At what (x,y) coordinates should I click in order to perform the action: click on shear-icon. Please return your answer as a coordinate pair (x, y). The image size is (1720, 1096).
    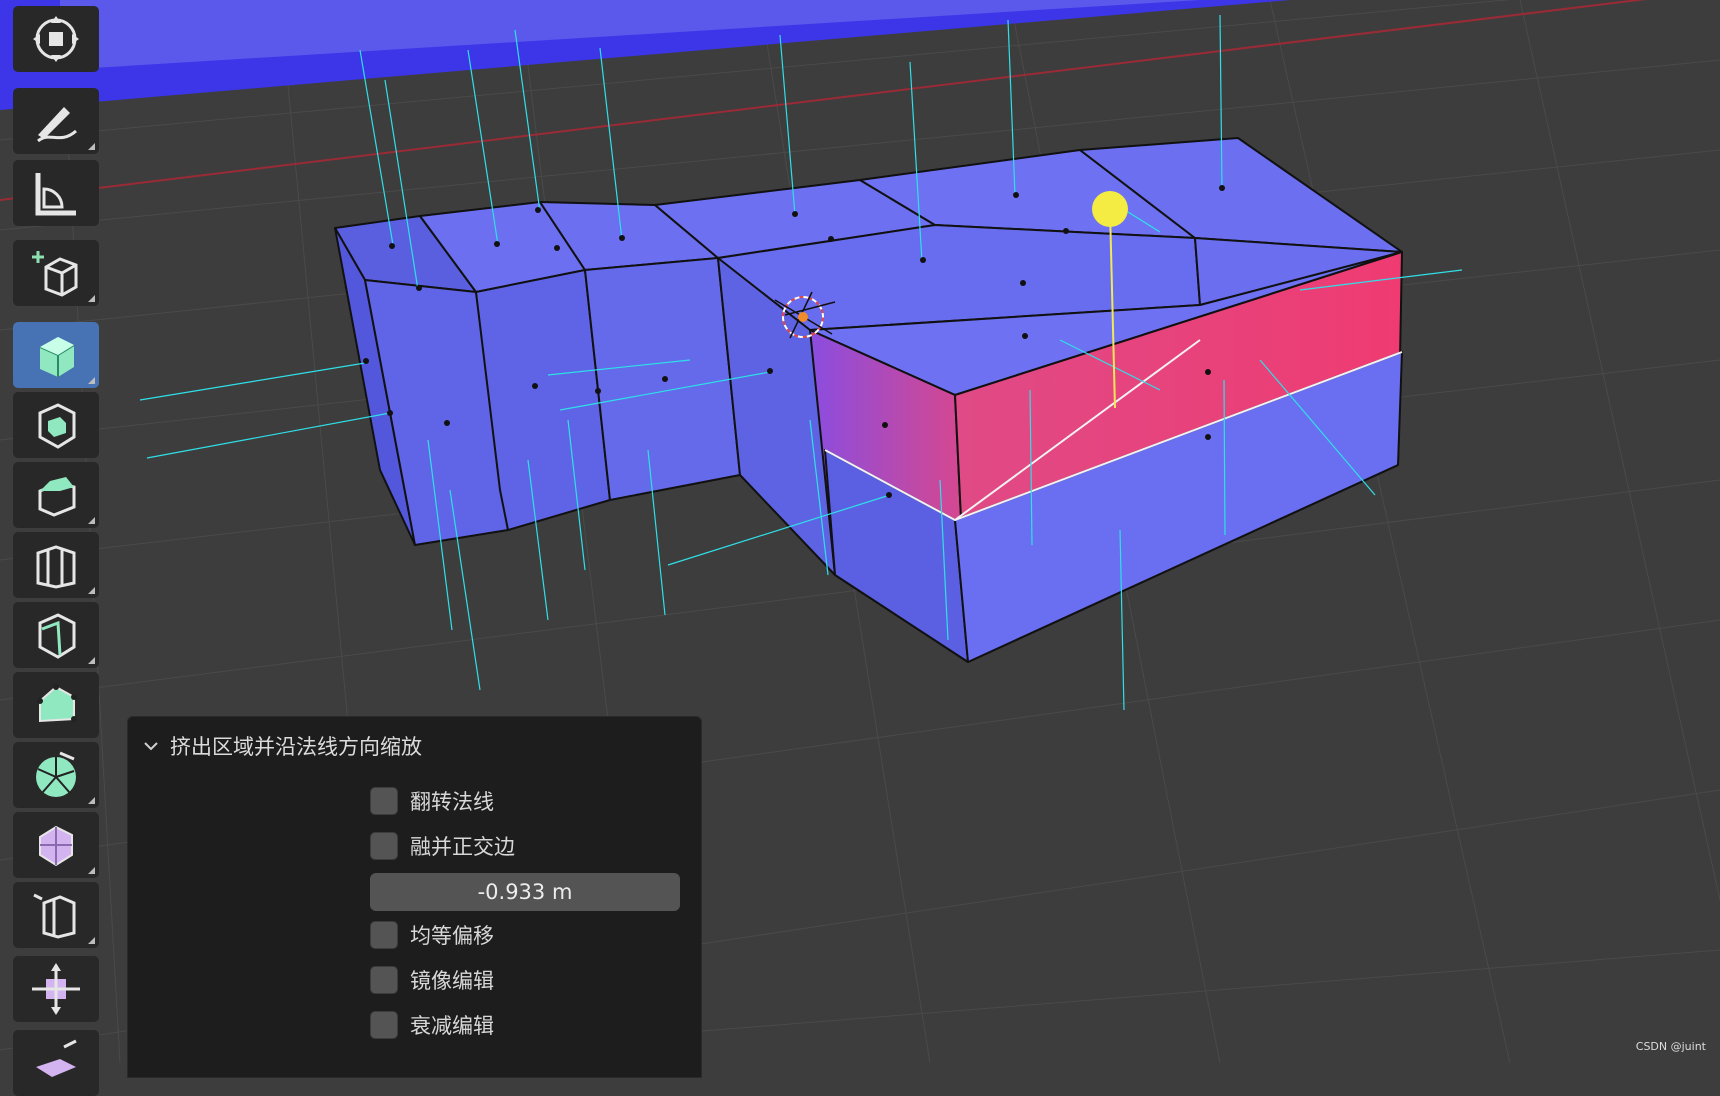
    Looking at the image, I should click on (56, 1058).